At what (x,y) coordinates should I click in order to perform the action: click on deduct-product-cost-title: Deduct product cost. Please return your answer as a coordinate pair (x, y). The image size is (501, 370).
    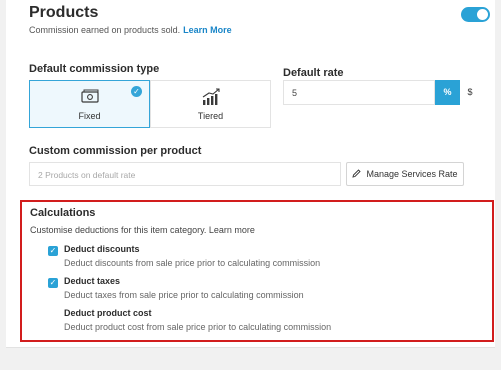
    Looking at the image, I should click on (108, 313).